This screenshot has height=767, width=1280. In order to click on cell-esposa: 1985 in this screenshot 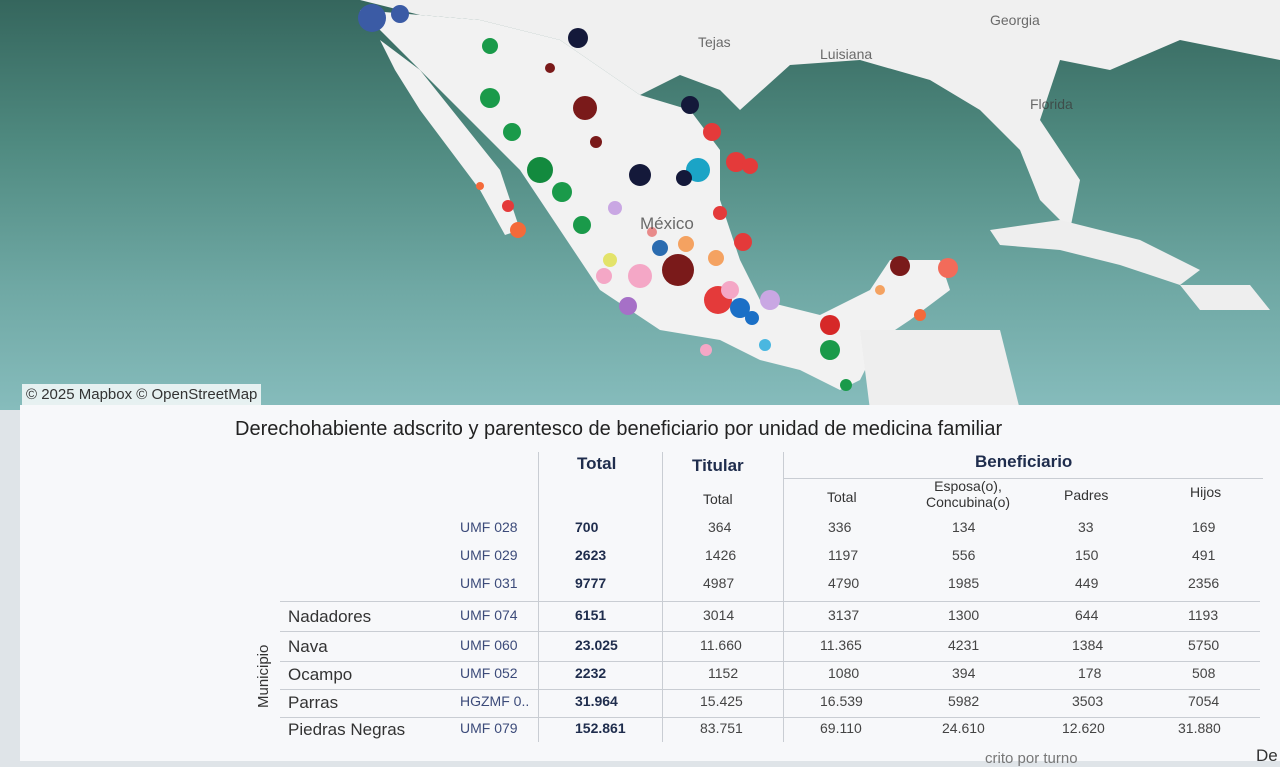, I will do `click(964, 583)`.